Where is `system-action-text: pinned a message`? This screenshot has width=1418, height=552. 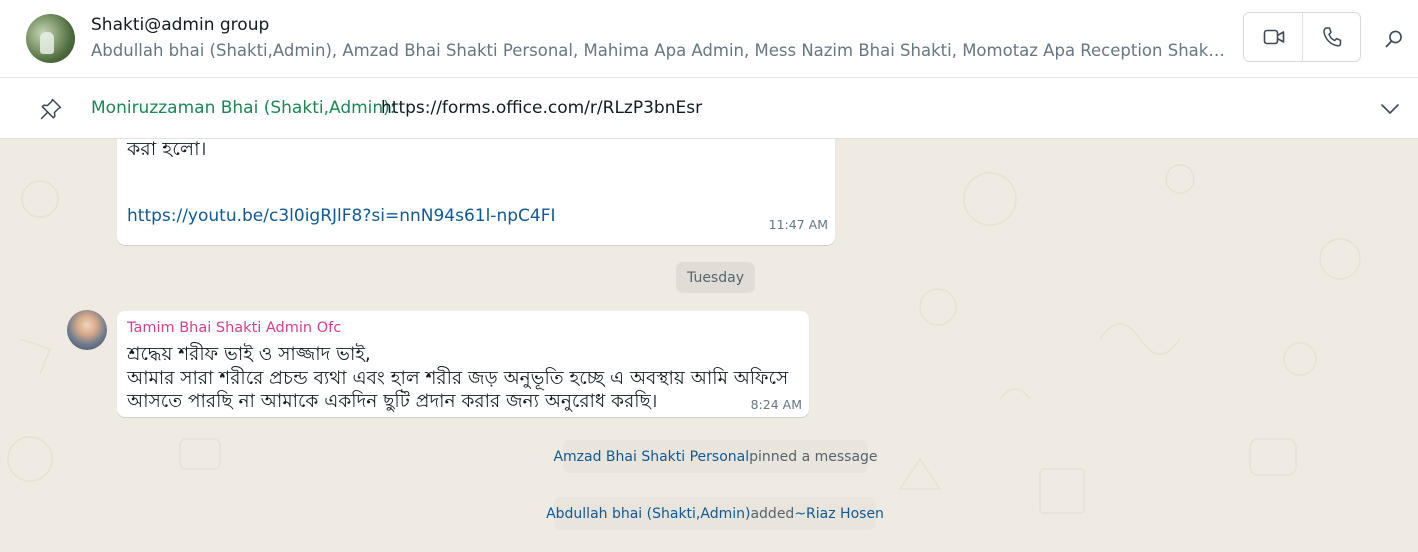
system-action-text: pinned a message is located at coordinates (813, 456).